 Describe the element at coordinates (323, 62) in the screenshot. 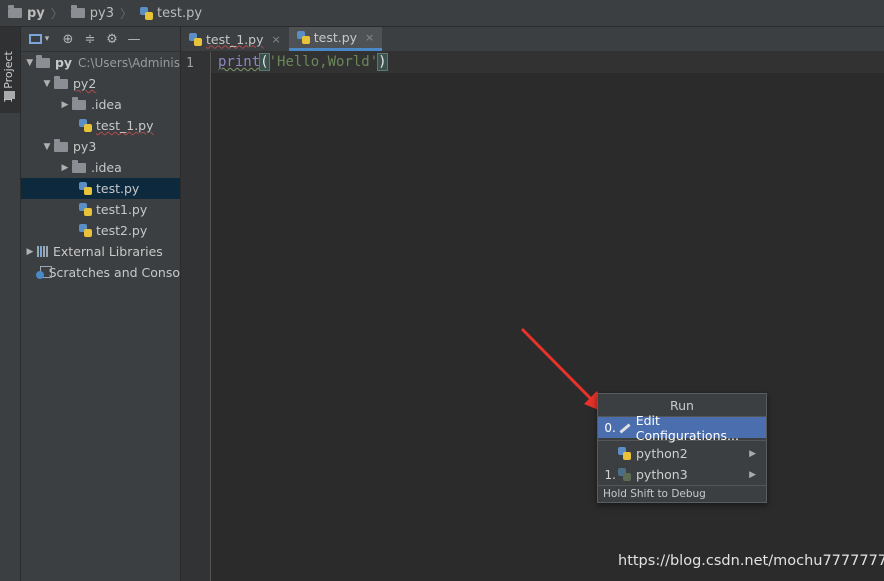

I see `code-string: 'Hello,World'` at that location.